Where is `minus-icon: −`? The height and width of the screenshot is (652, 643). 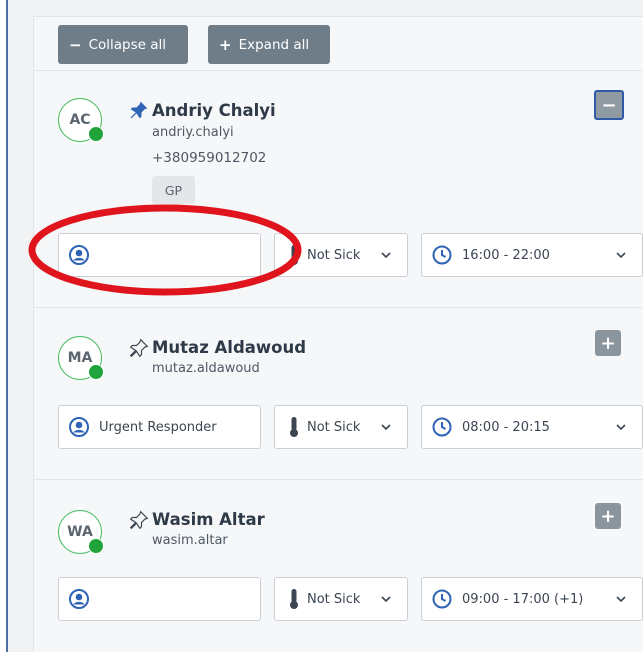 minus-icon: − is located at coordinates (75, 44).